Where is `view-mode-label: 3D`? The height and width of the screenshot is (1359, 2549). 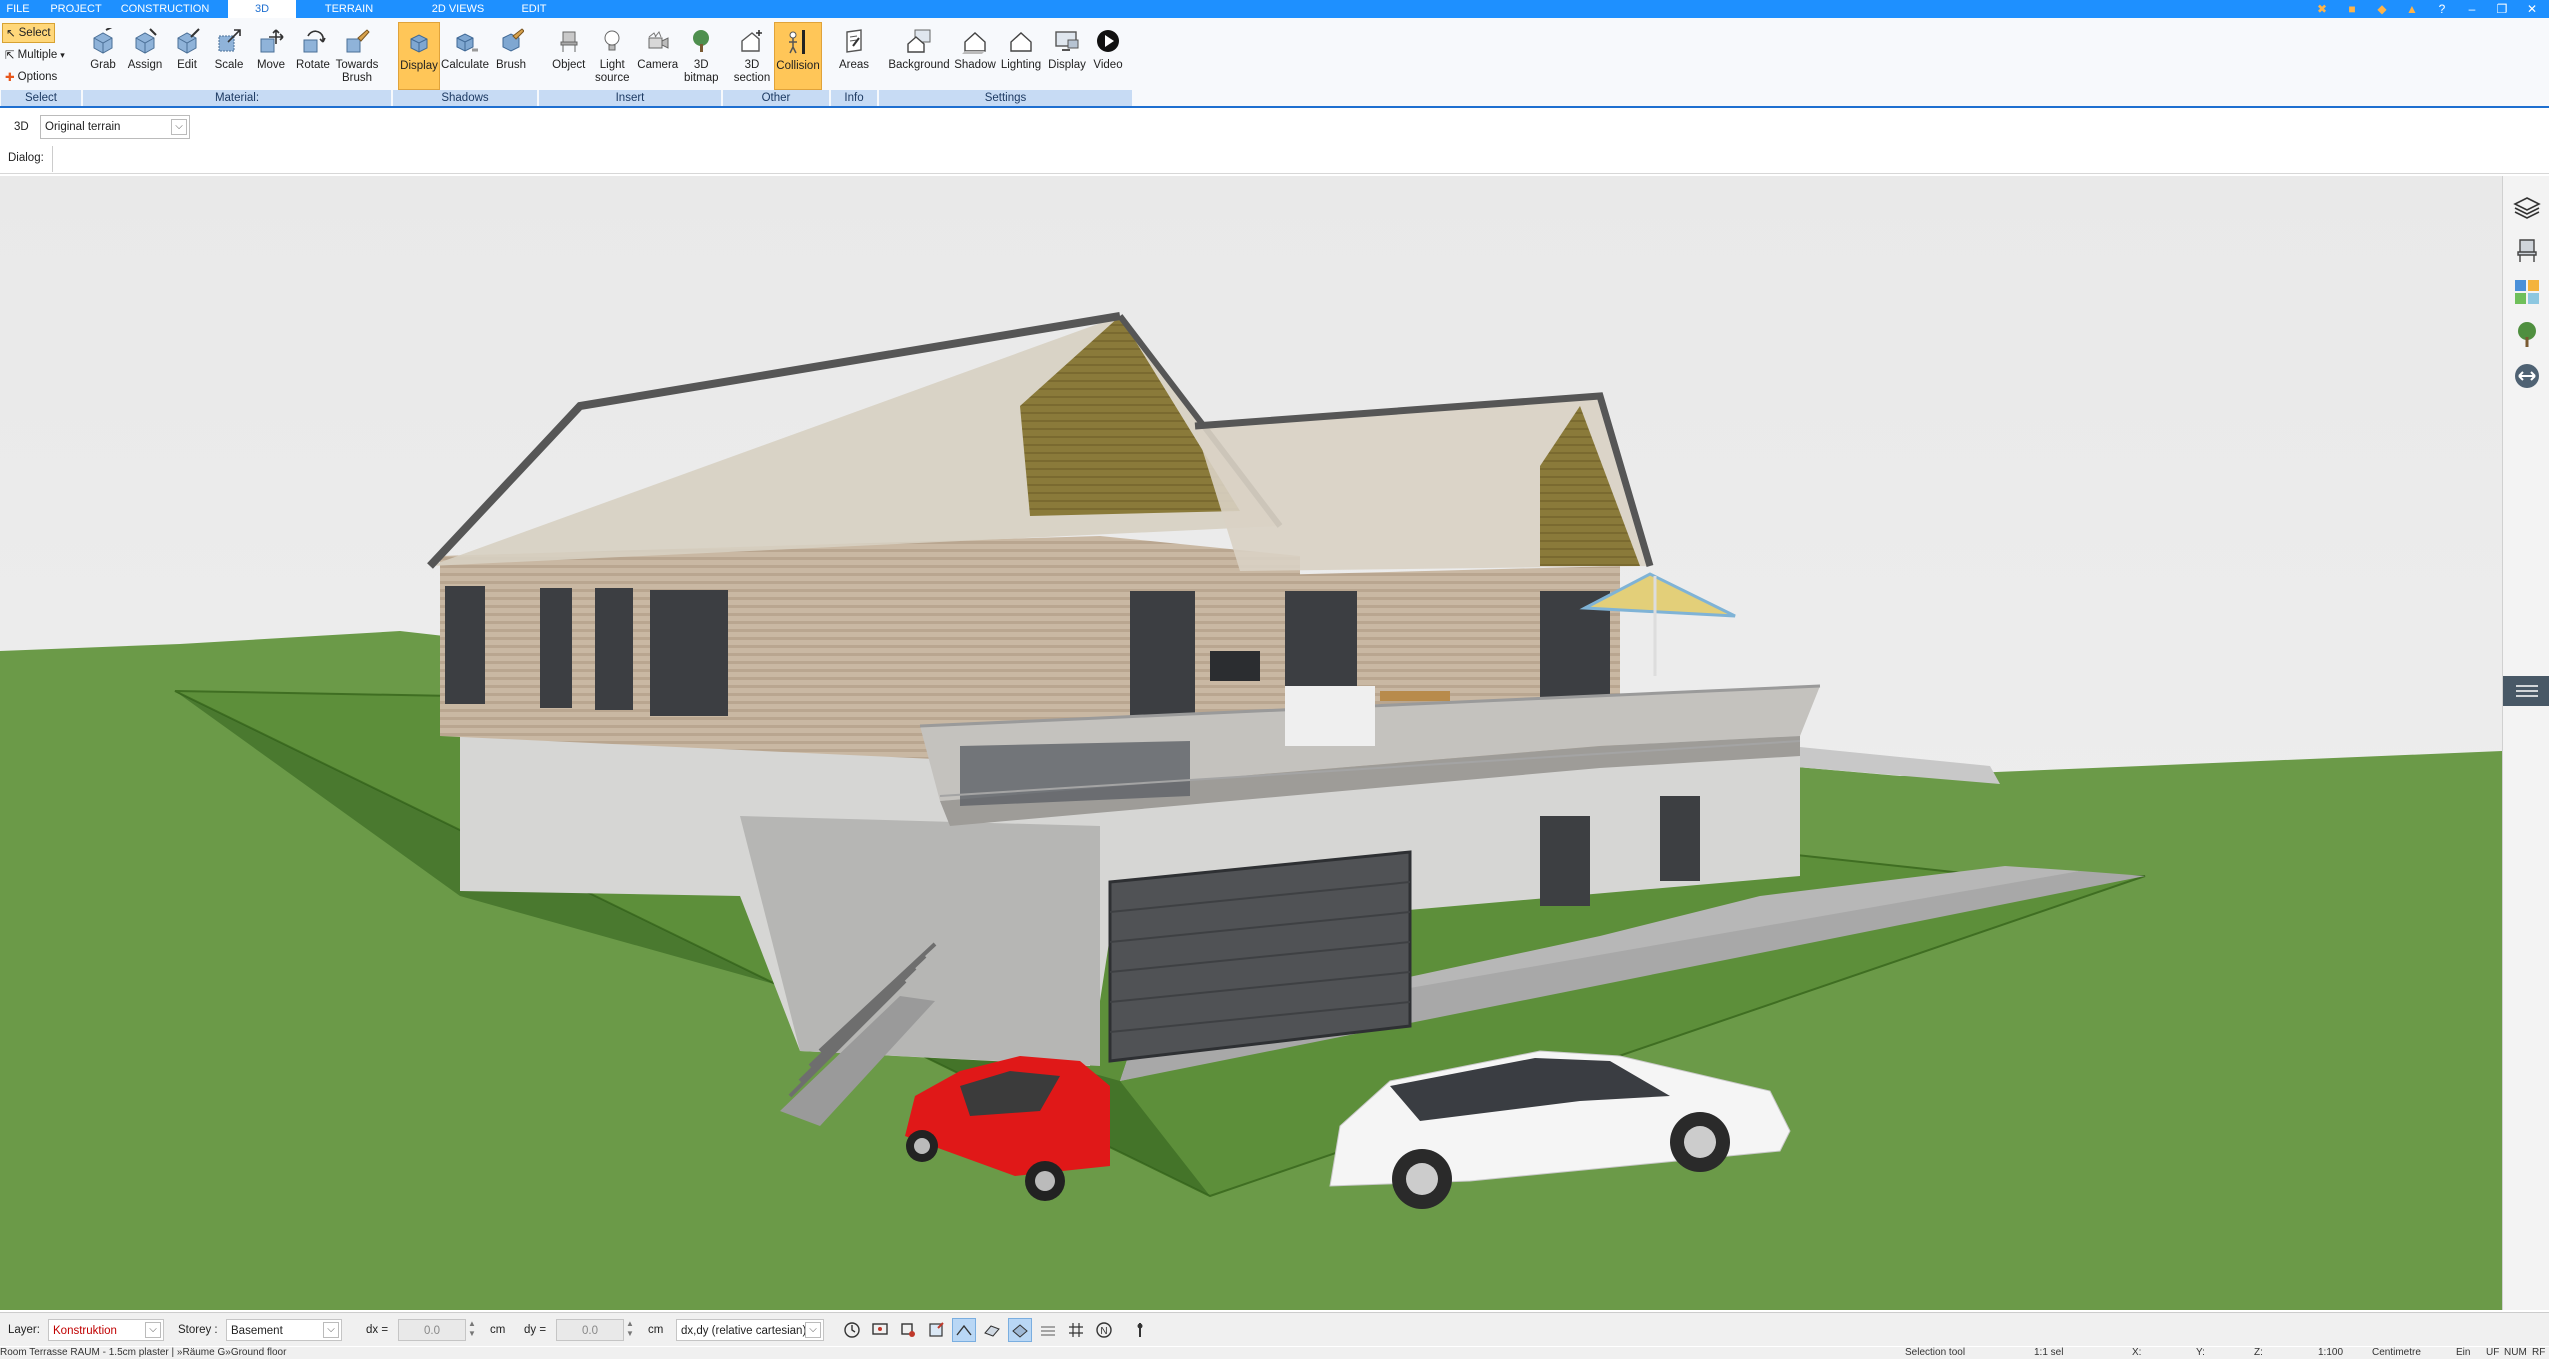
view-mode-label: 3D is located at coordinates (21, 127).